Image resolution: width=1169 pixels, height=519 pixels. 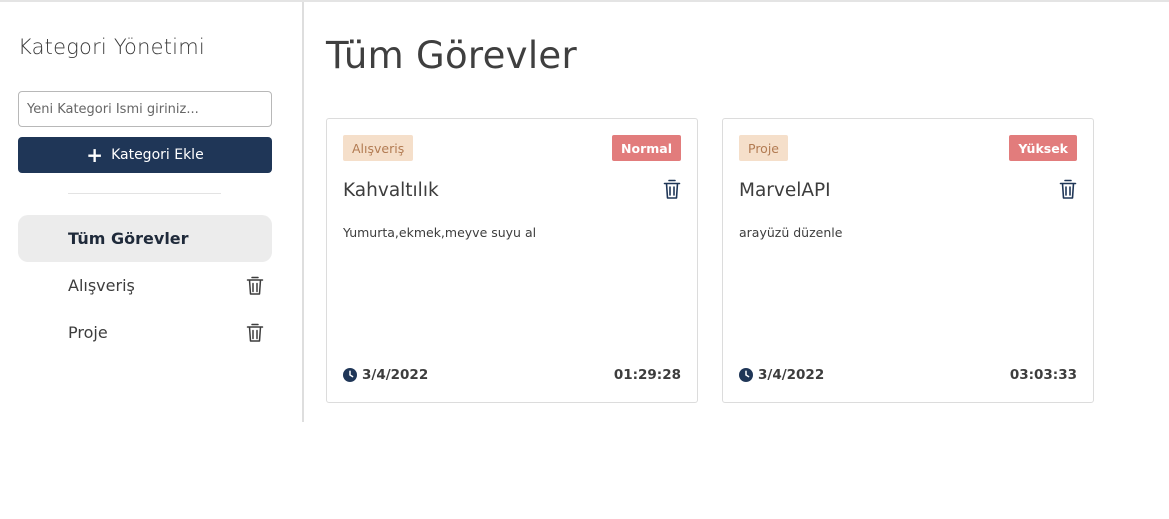 I want to click on priority-badge: Normal, so click(x=646, y=148).